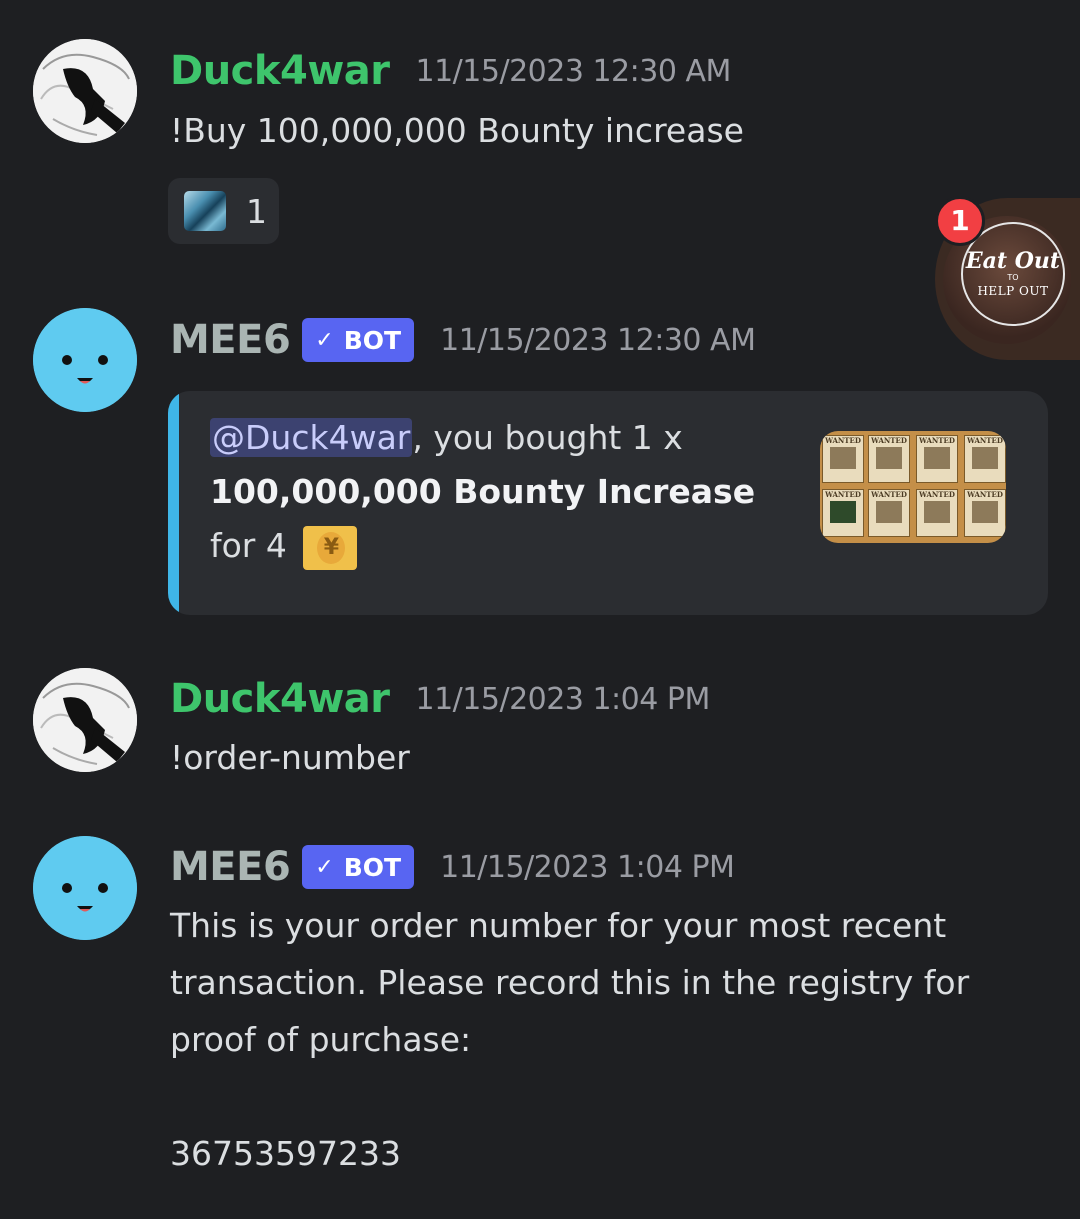 Image resolution: width=1080 pixels, height=1219 pixels. What do you see at coordinates (311, 437) in the screenshot?
I see `user-mention: @Duck4war` at bounding box center [311, 437].